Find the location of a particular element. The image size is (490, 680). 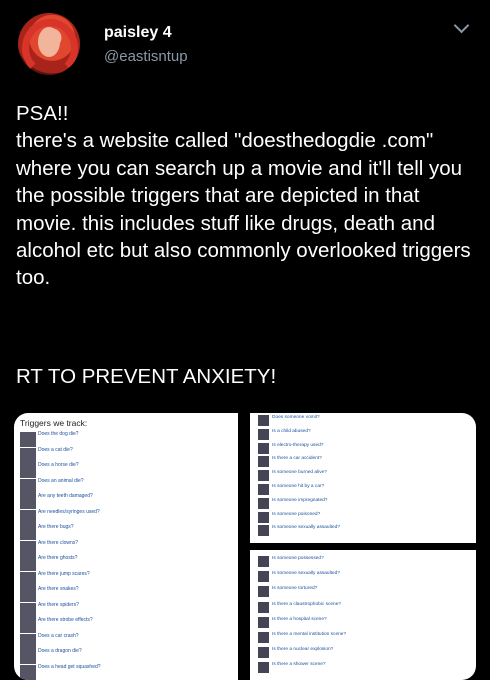

trigger-question: Is a child abused? is located at coordinates (291, 431).